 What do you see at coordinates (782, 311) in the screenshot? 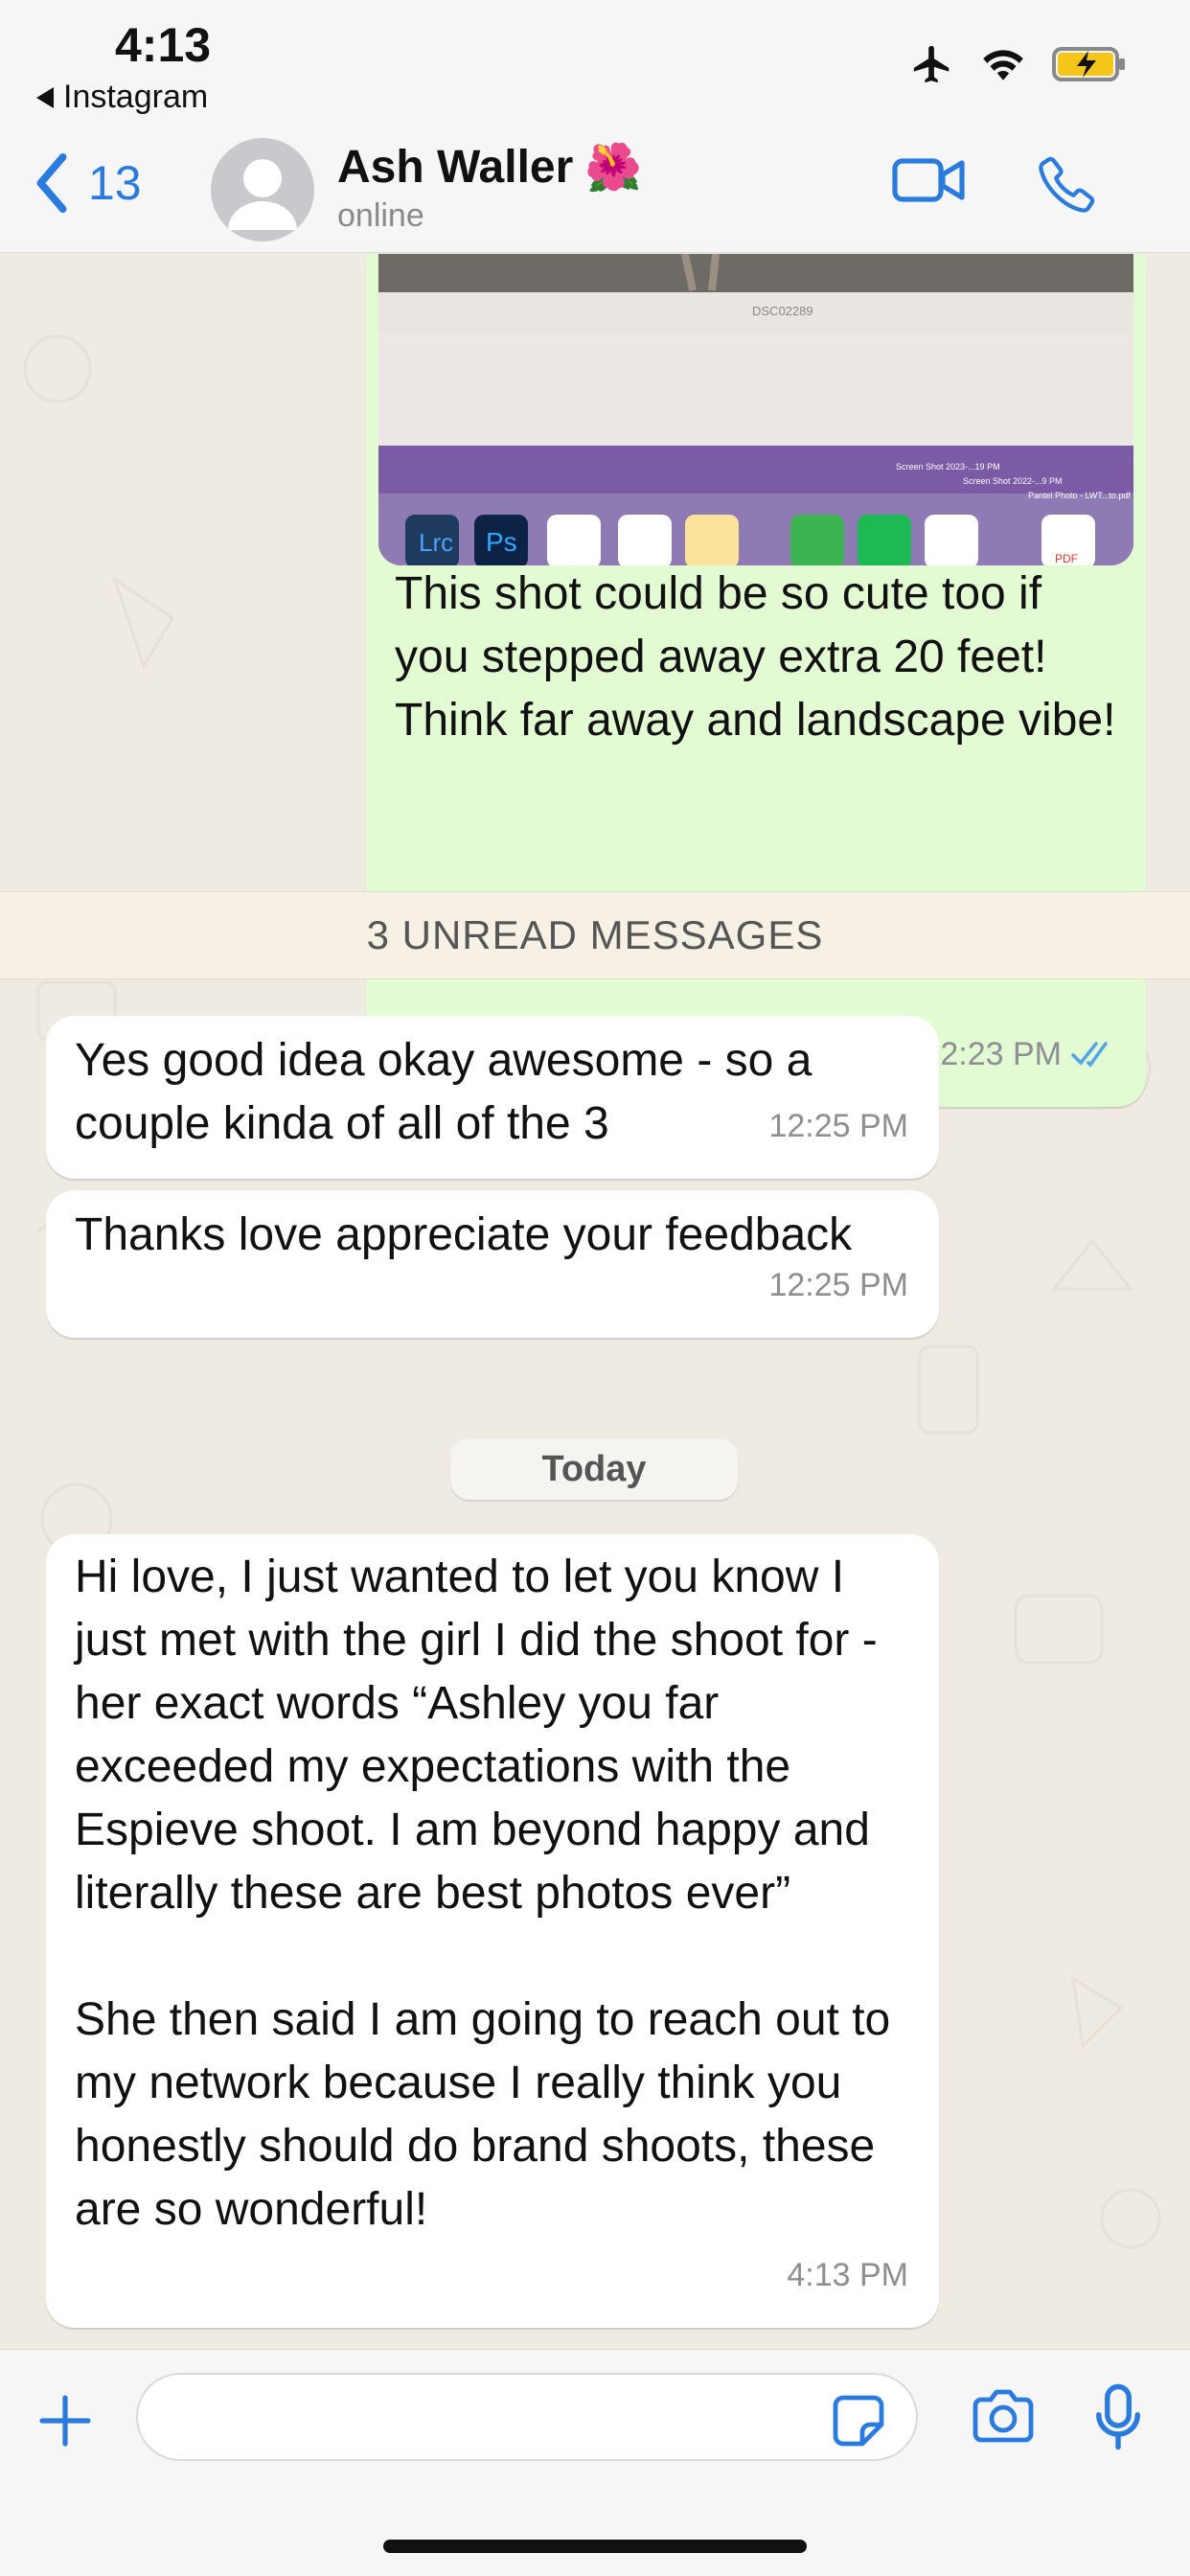
I see `image-caption: DSC02289` at bounding box center [782, 311].